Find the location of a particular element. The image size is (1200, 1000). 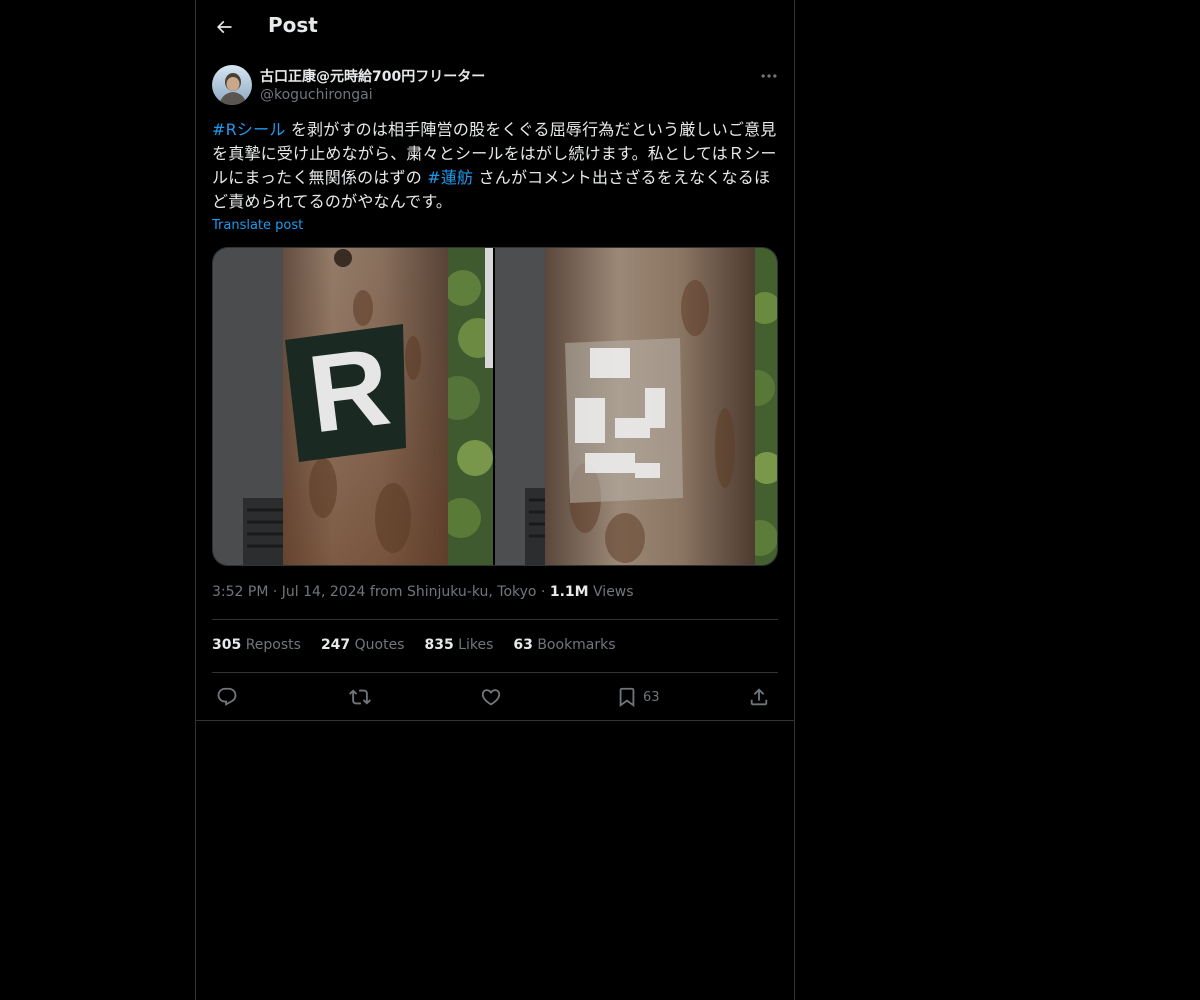

back-button is located at coordinates (224, 27).